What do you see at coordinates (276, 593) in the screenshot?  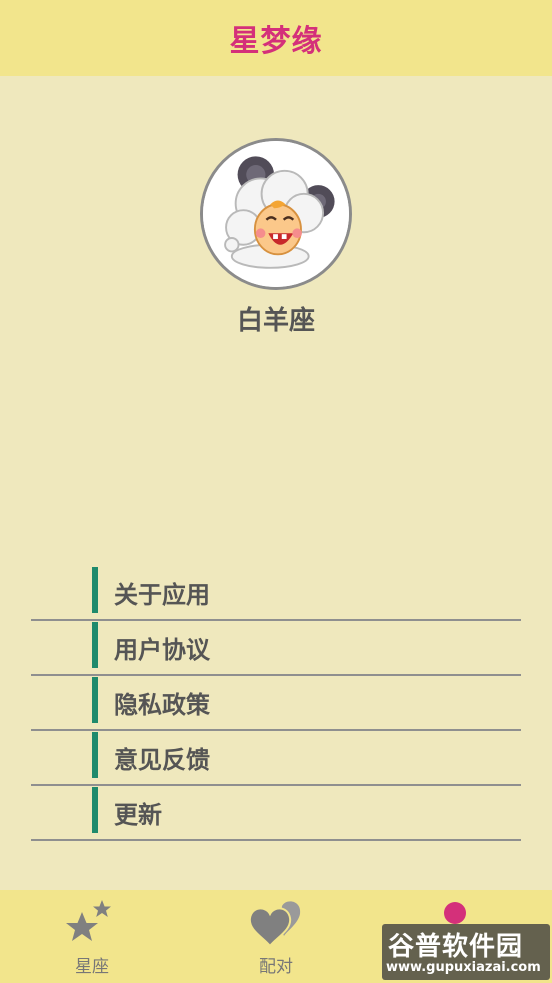 I see `menu-item-about: 关于应用` at bounding box center [276, 593].